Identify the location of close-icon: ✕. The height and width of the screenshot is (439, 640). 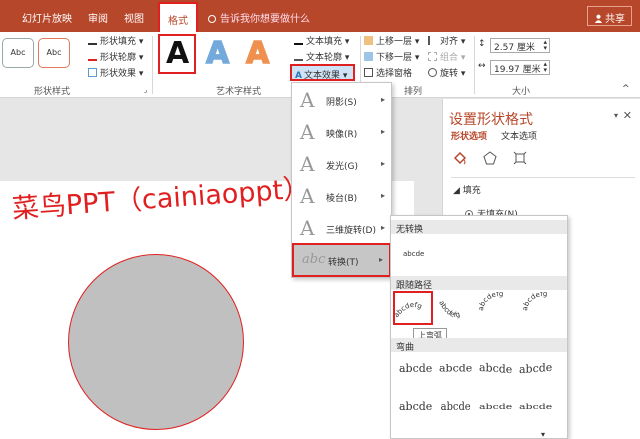
(627, 115).